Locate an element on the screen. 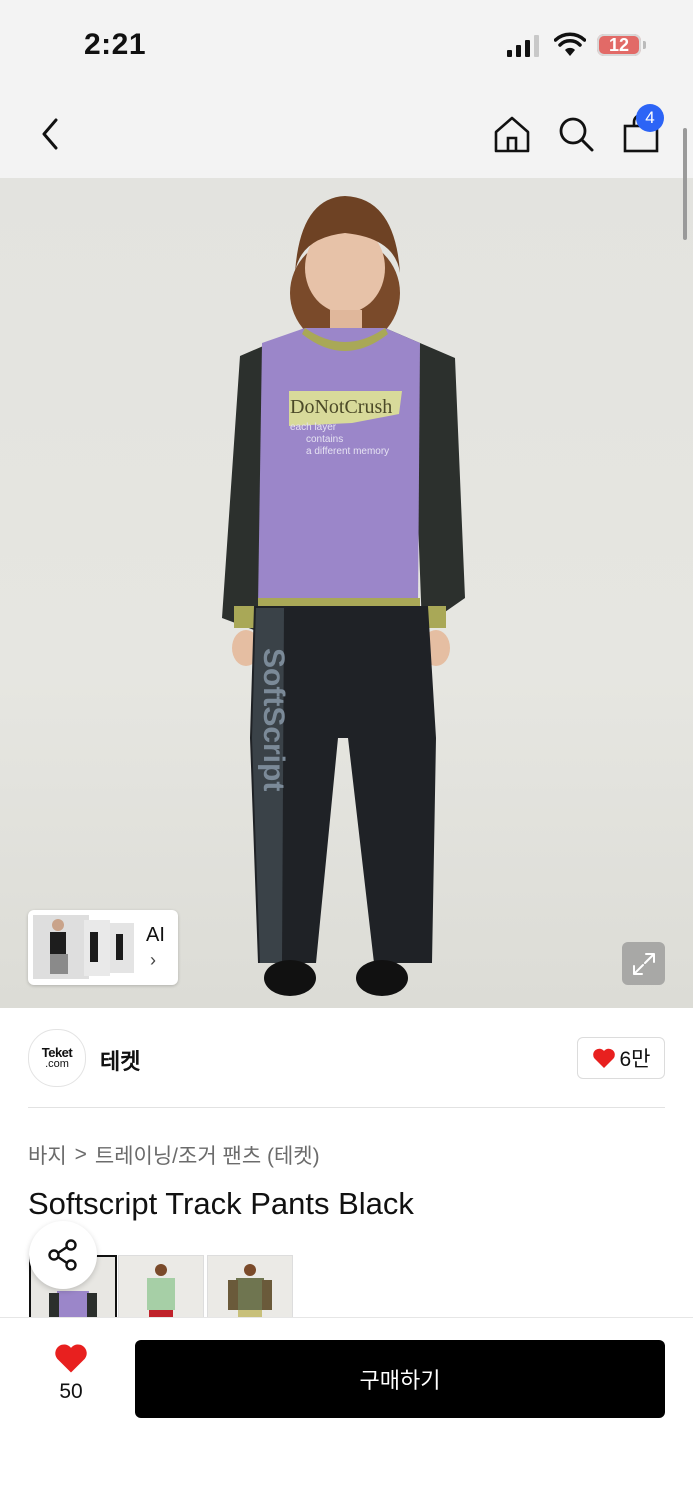  status-bar: 2:21 12 is located at coordinates (346, 45).